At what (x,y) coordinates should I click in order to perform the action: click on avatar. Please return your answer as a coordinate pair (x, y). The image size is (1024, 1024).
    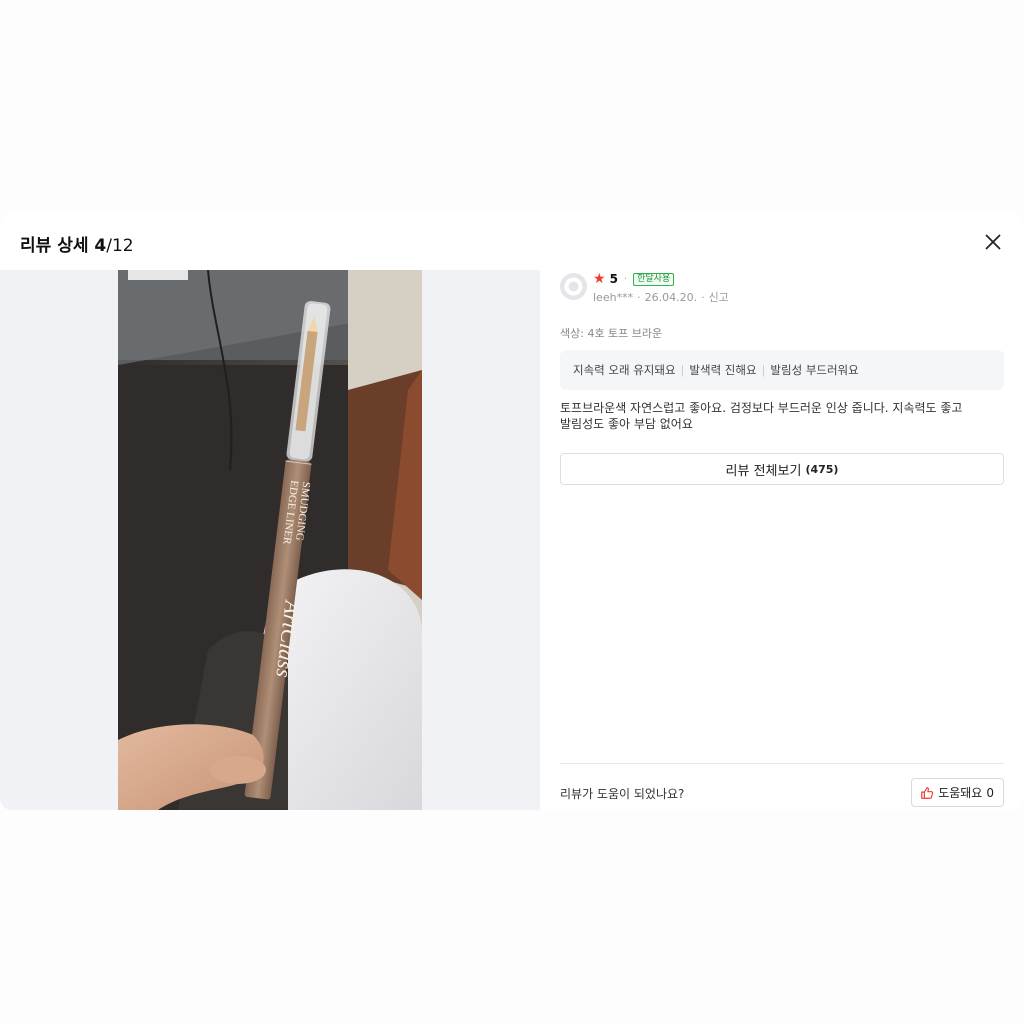
    Looking at the image, I should click on (573, 286).